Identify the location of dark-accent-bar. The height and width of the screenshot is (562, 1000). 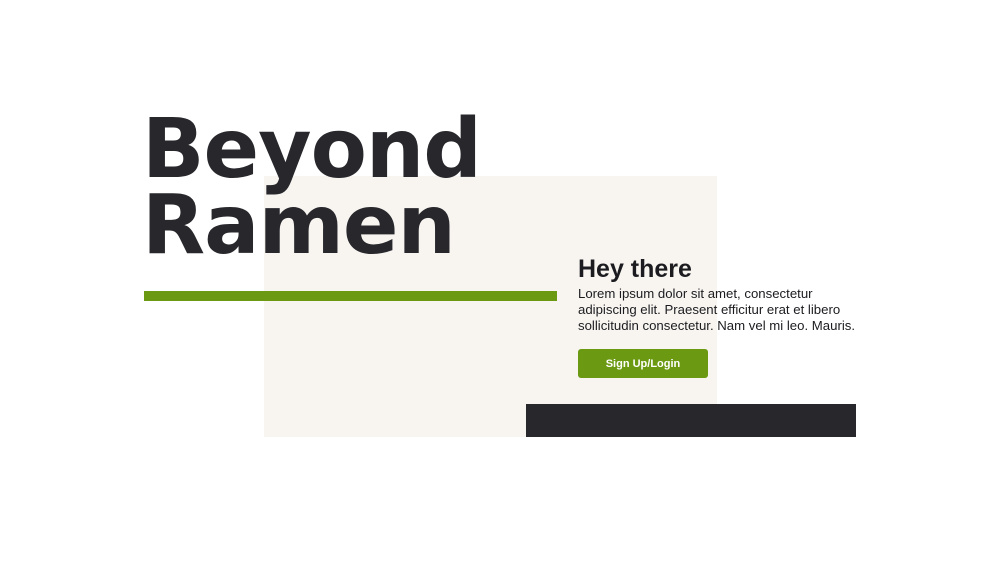
(691, 420).